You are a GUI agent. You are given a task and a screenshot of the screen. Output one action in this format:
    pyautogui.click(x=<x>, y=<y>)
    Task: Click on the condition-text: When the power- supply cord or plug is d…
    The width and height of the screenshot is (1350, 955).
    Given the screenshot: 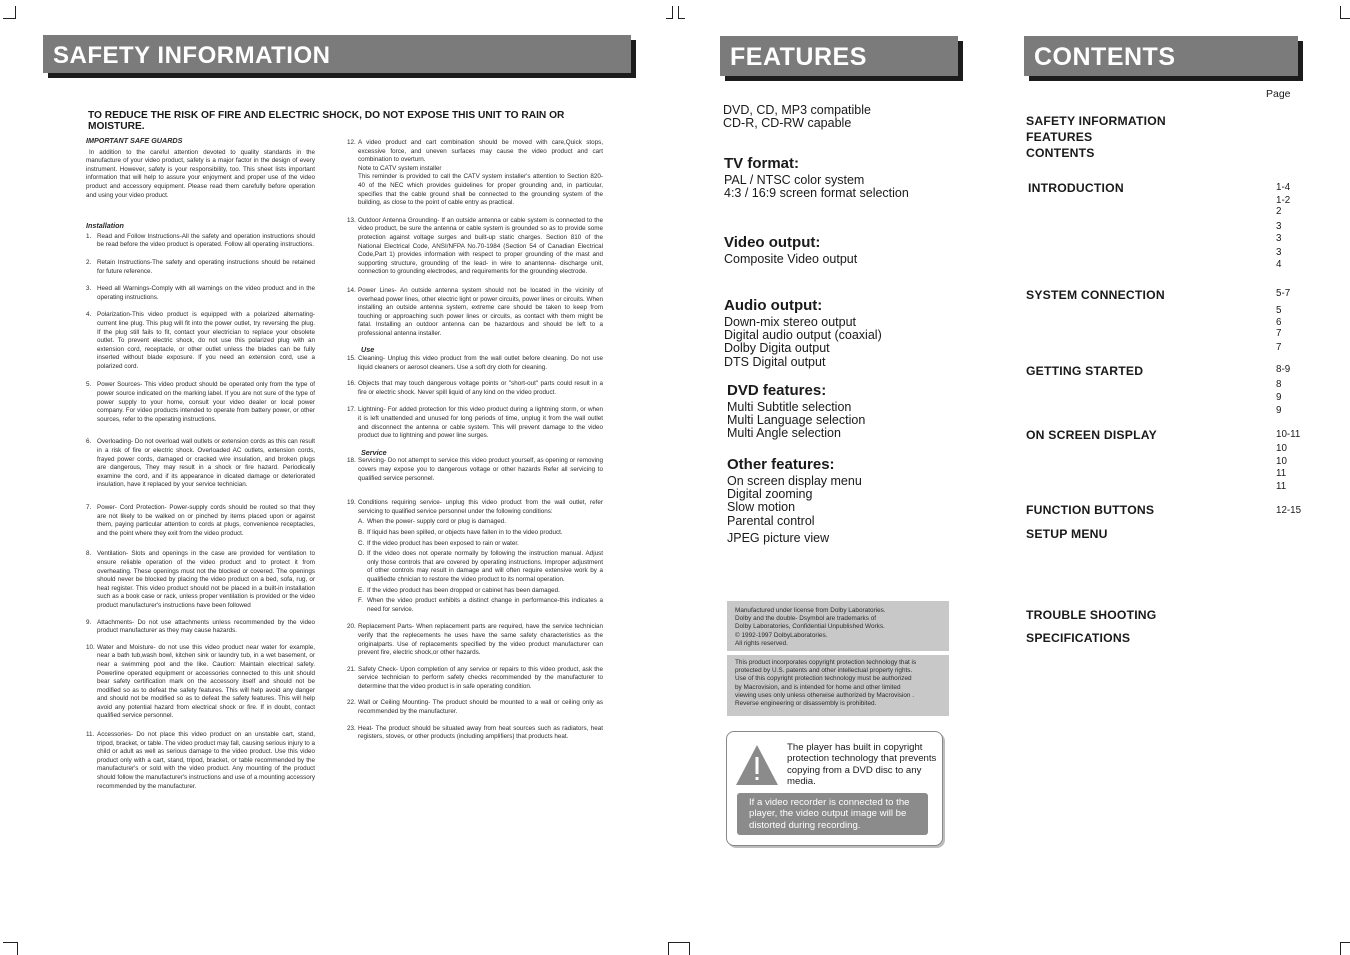 What is the action you would take?
    pyautogui.click(x=436, y=522)
    